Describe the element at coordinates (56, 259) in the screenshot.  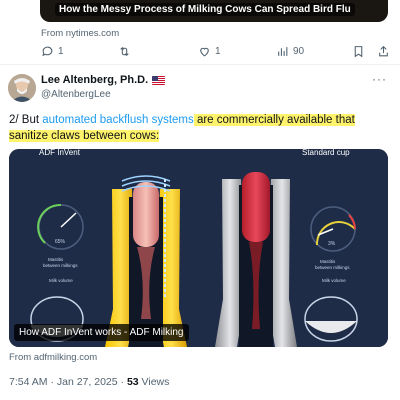
I see `left-gauge-caption-1: Mastitis` at that location.